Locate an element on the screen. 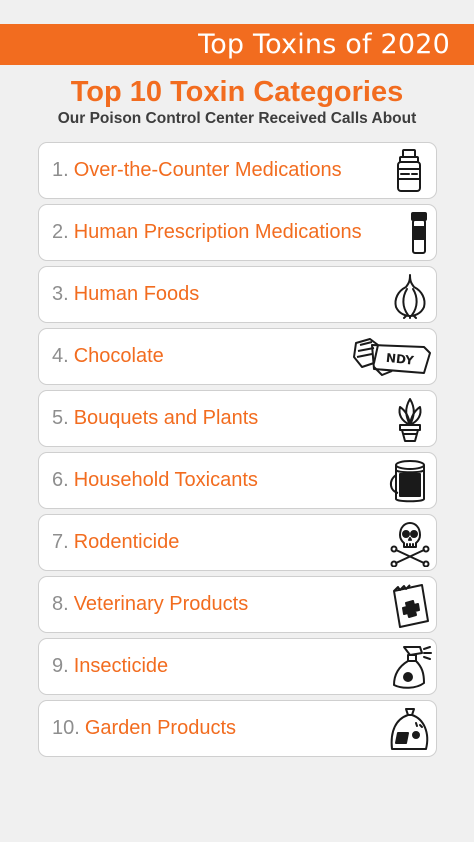  toxin-item-8: 8. Veterinary Products is located at coordinates (237, 604).